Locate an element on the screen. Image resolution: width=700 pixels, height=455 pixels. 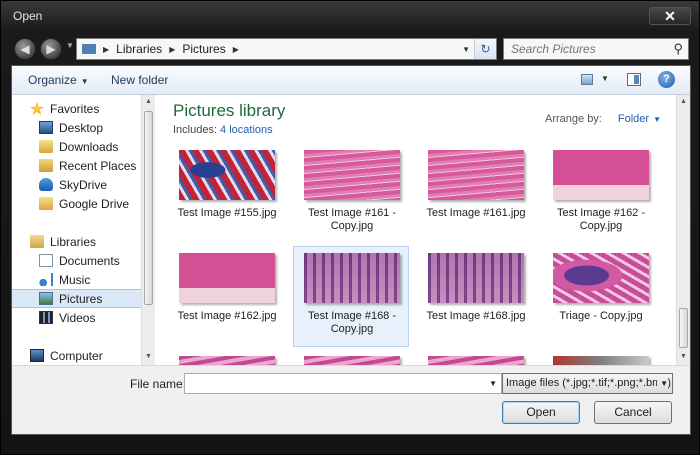
file-tile: Test Image #168 - Copy.jpg is located at coordinates (351, 296).